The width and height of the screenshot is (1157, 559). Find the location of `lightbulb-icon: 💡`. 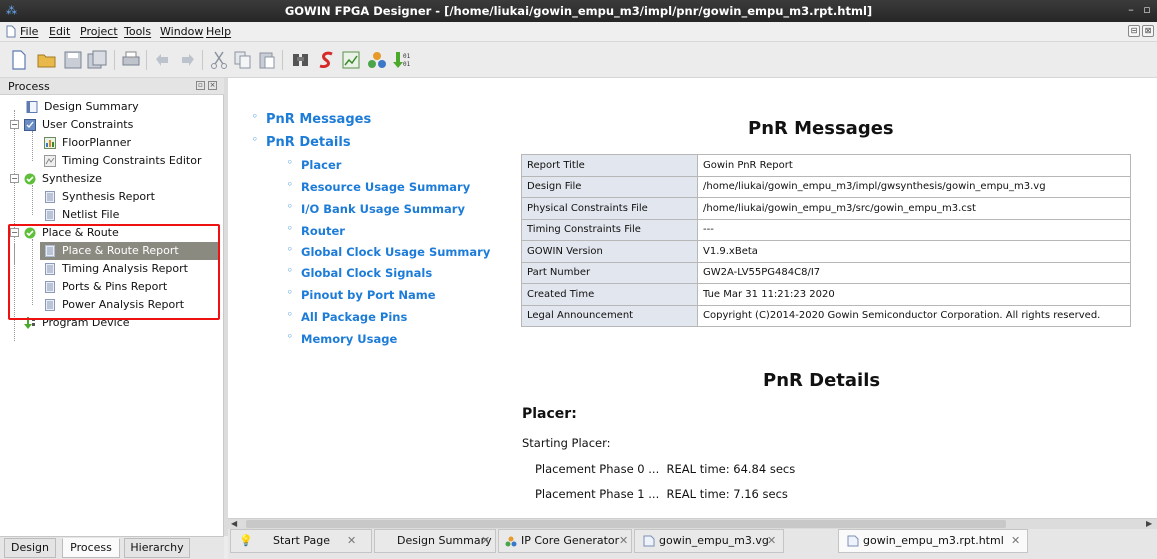

lightbulb-icon: 💡 is located at coordinates (246, 540).